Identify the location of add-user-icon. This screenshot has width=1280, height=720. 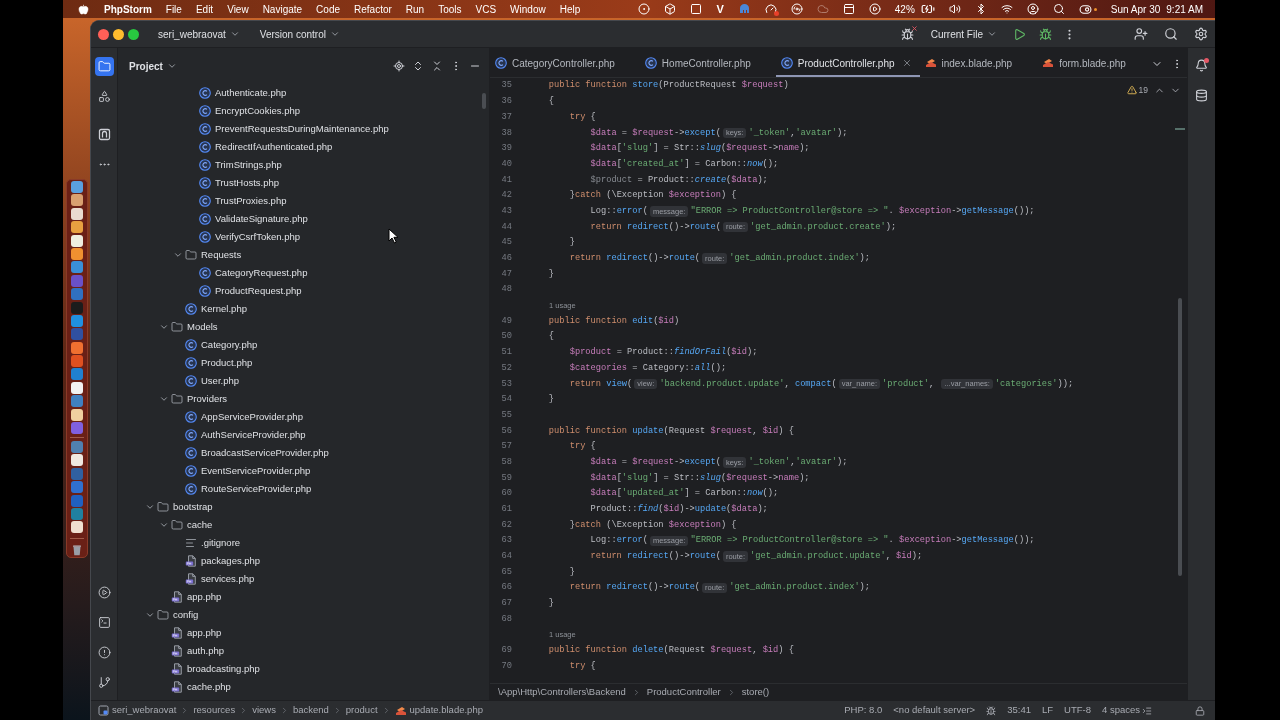
(1141, 34).